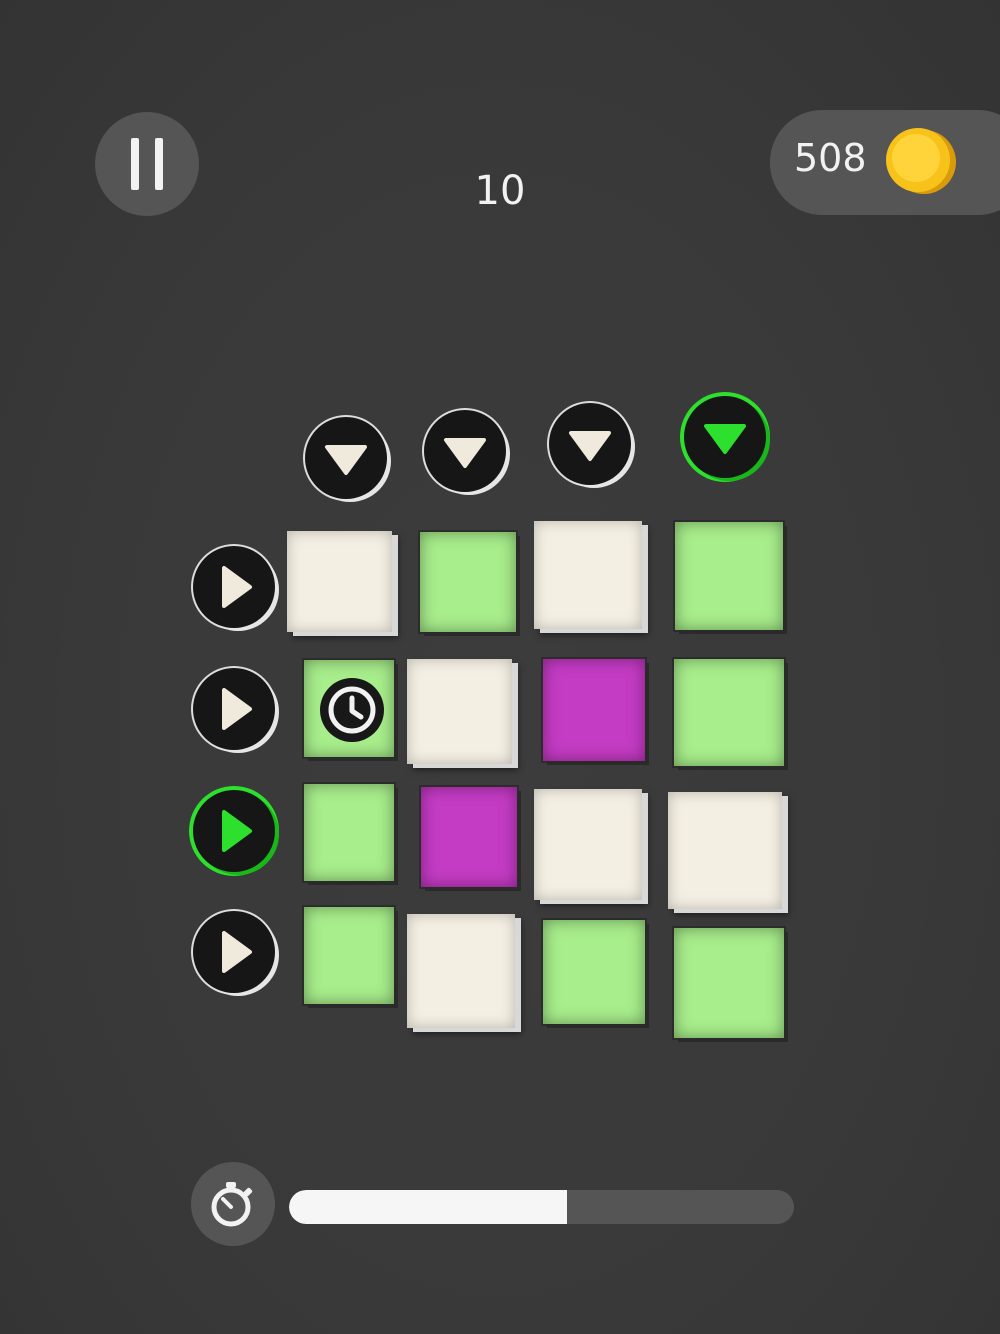 This screenshot has height=1334, width=1000. Describe the element at coordinates (428, 1207) in the screenshot. I see `time-progress-fill` at that location.